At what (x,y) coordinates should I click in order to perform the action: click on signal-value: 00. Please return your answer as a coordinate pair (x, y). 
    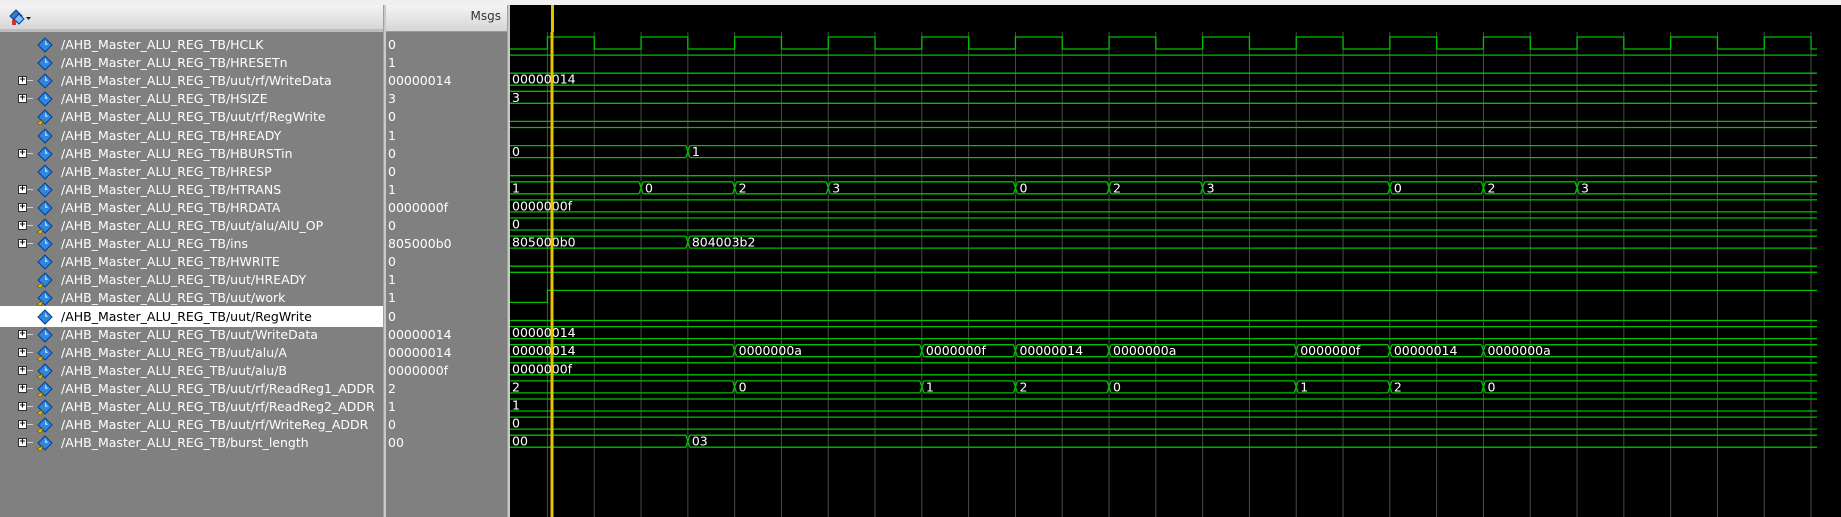
    Looking at the image, I should click on (396, 443).